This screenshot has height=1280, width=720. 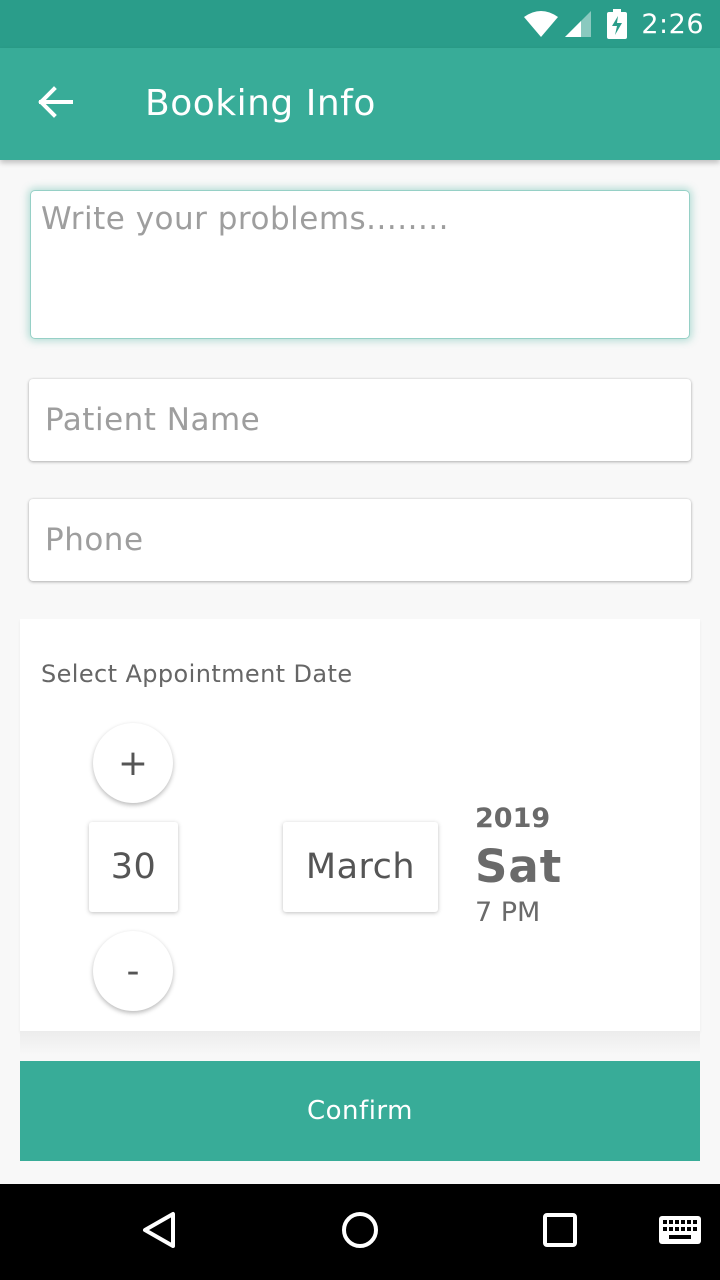 I want to click on patient-name-input, so click(x=360, y=420).